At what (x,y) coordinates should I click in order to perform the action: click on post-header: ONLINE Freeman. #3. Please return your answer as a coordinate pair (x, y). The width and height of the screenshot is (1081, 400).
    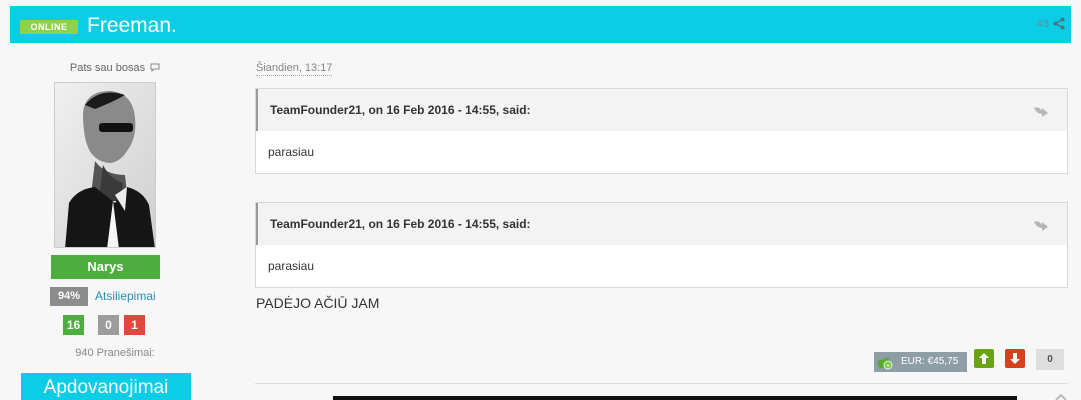
    Looking at the image, I should click on (540, 24).